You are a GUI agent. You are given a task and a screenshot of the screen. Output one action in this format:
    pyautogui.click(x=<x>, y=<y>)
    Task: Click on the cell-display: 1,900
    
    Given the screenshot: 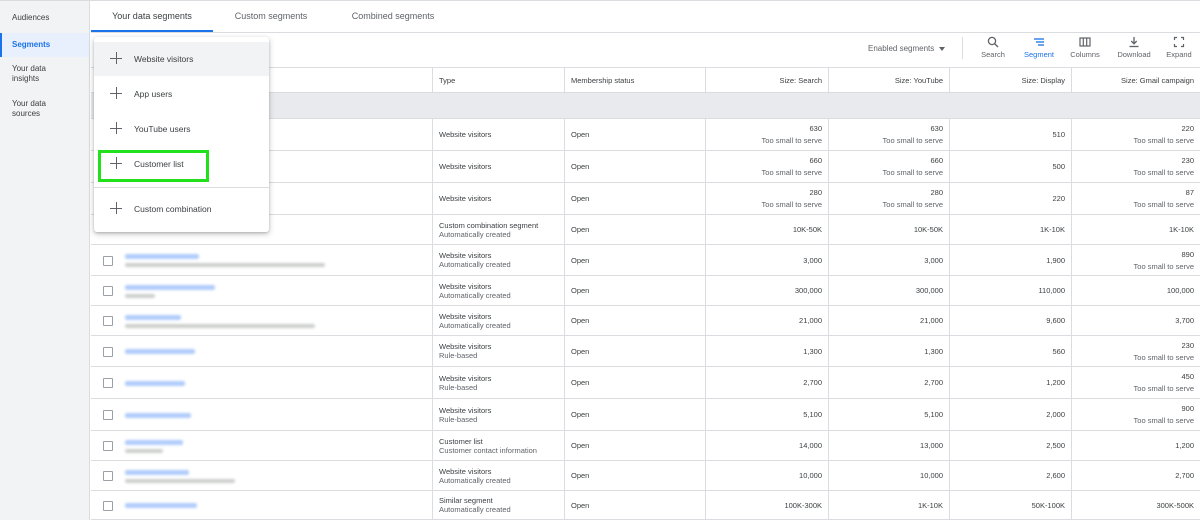 What is the action you would take?
    pyautogui.click(x=1010, y=260)
    